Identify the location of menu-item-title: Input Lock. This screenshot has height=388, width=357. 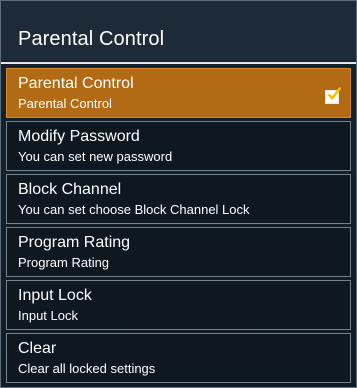
(55, 295).